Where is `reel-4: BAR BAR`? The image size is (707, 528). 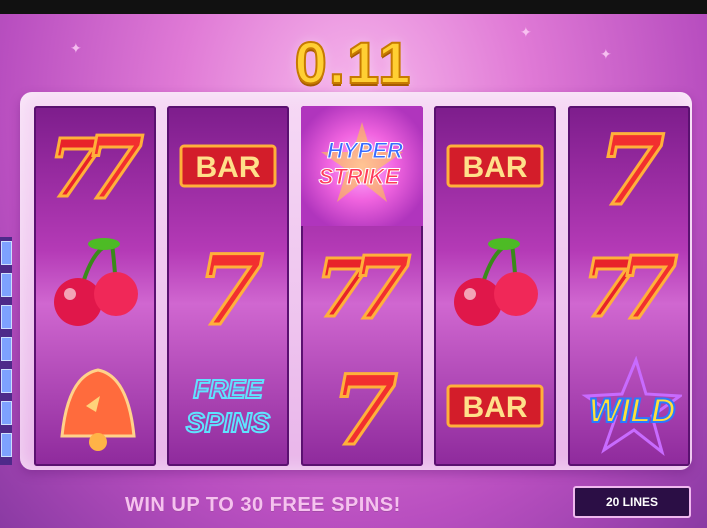
reel-4: BAR BAR is located at coordinates (495, 286).